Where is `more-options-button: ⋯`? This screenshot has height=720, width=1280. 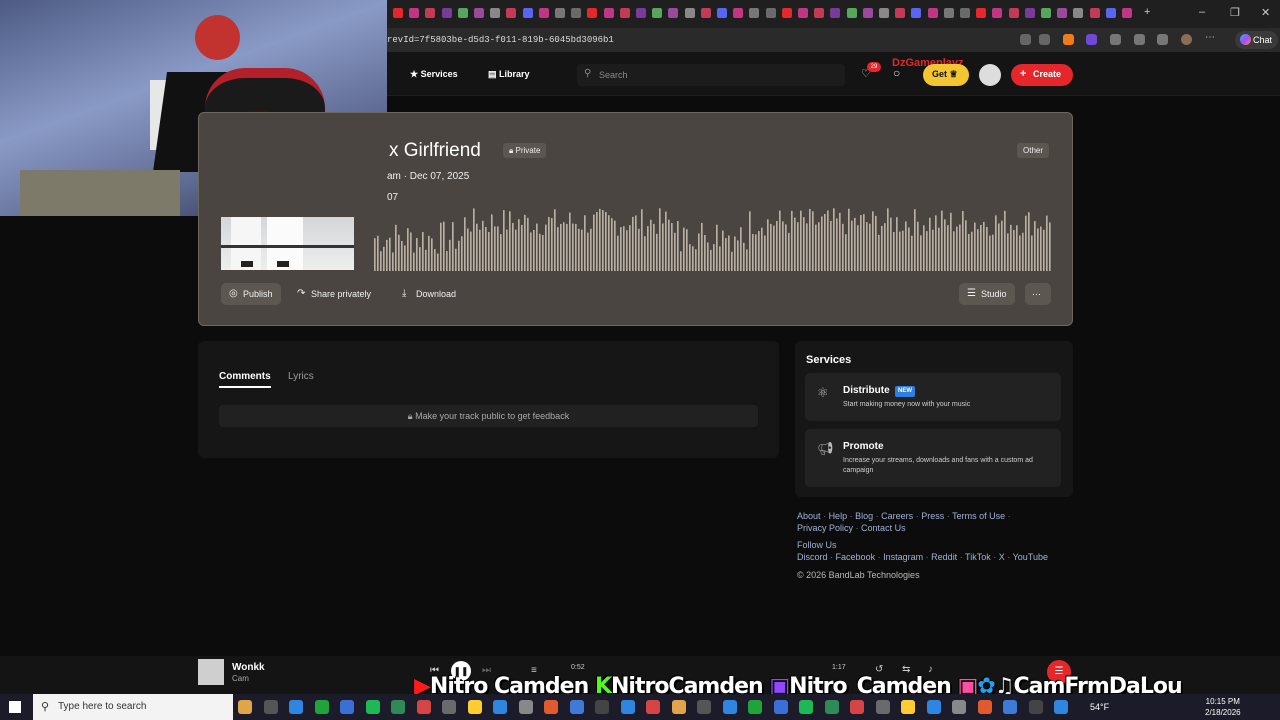
more-options-button: ⋯ is located at coordinates (1038, 294).